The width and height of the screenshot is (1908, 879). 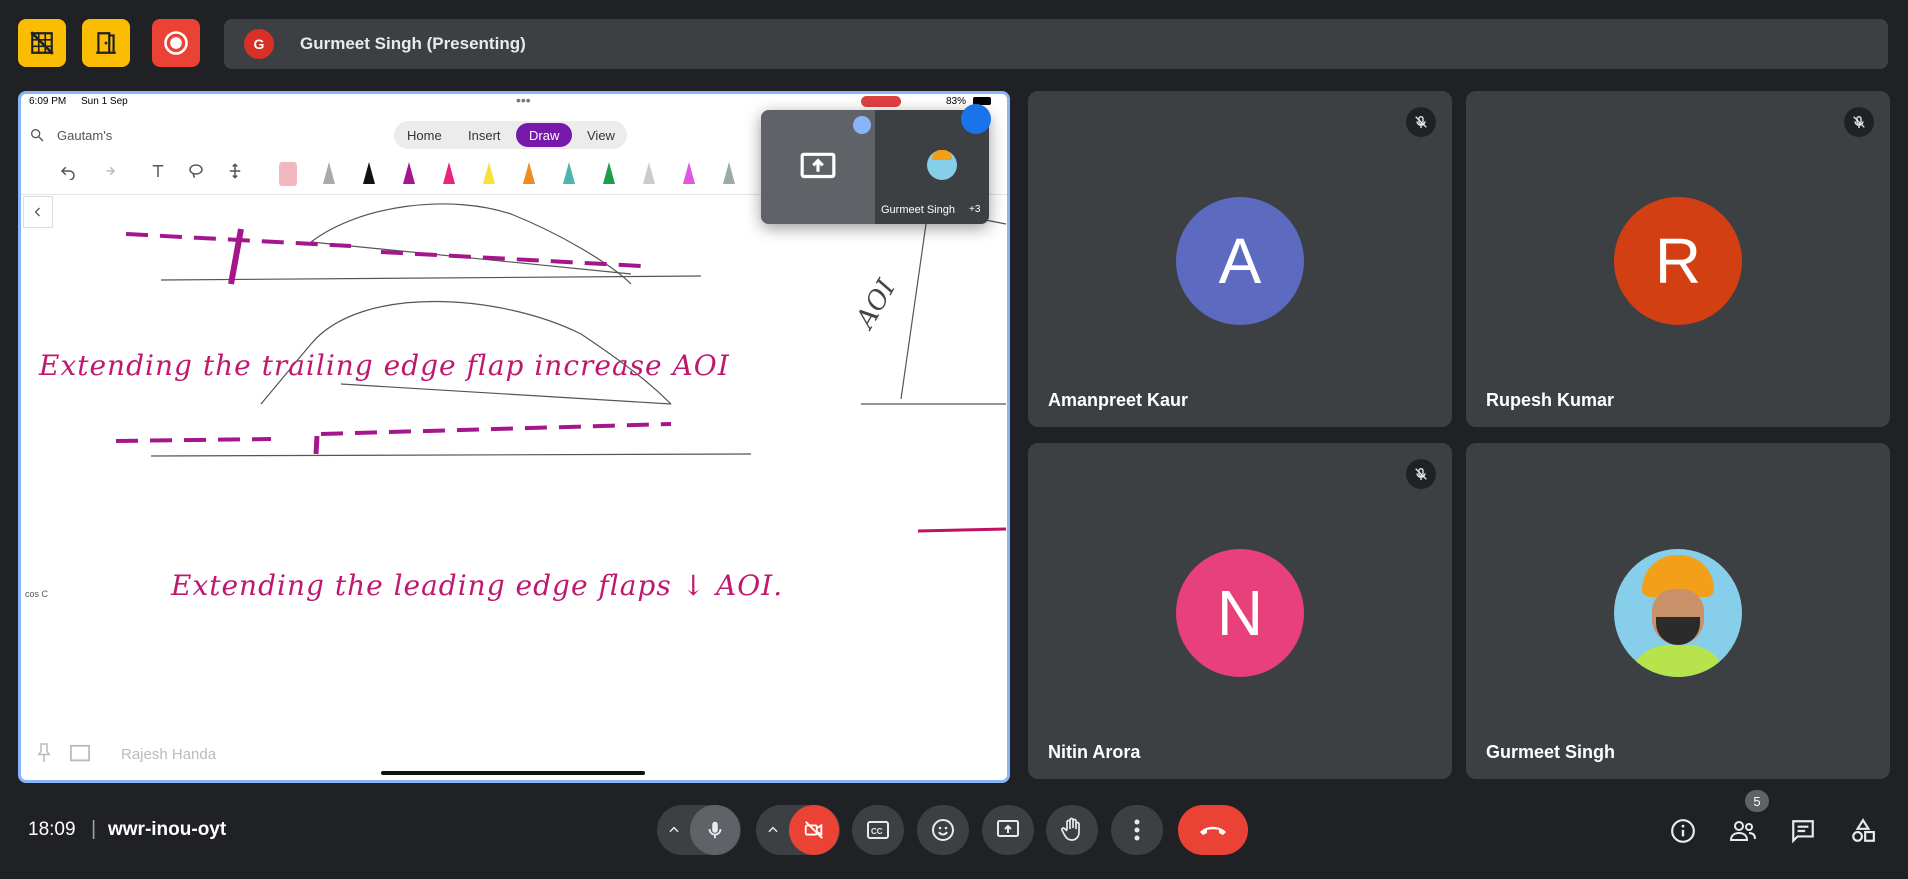 I want to click on recording-button, so click(x=176, y=43).